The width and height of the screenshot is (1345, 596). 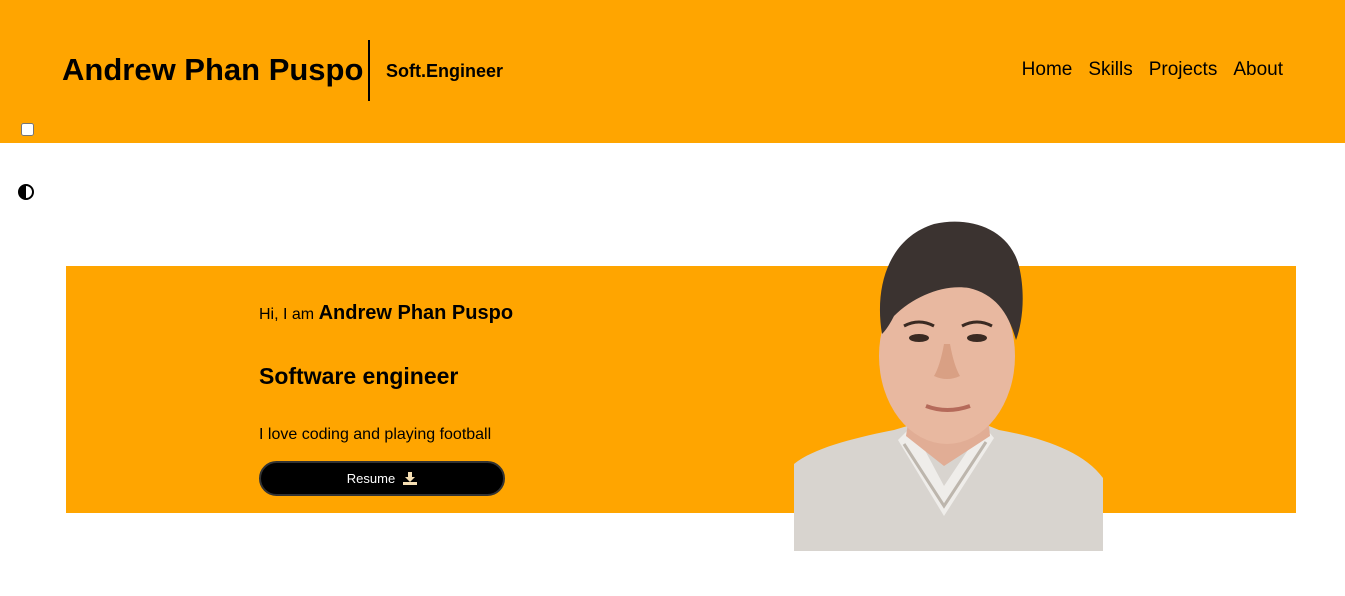 What do you see at coordinates (410, 478) in the screenshot?
I see `download-icon` at bounding box center [410, 478].